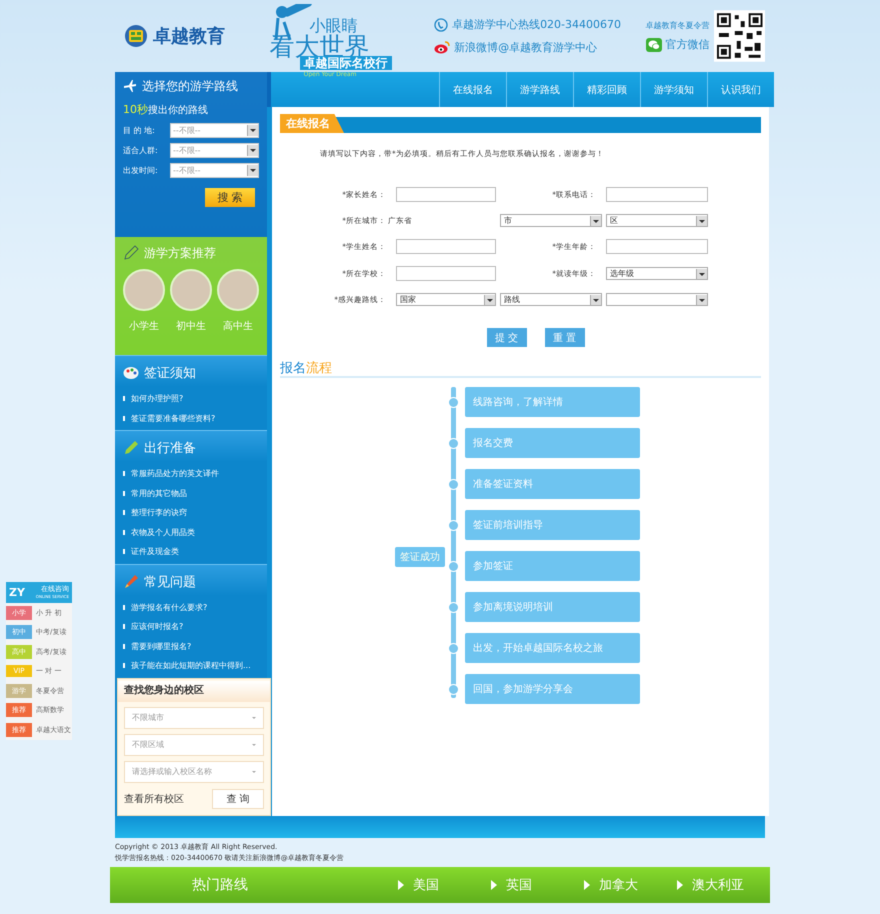 This screenshot has width=880, height=914. Describe the element at coordinates (170, 373) in the screenshot. I see `panel-title: 签证须知` at that location.